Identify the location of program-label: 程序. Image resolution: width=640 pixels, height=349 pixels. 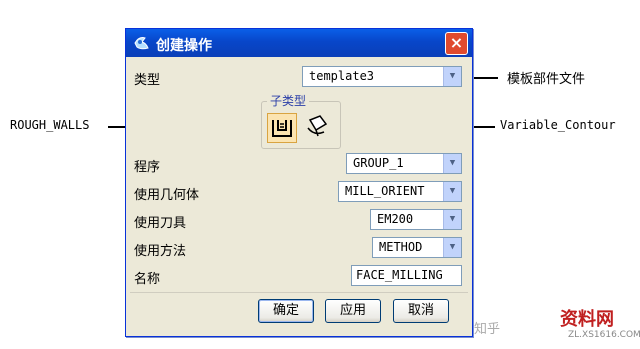
(147, 167).